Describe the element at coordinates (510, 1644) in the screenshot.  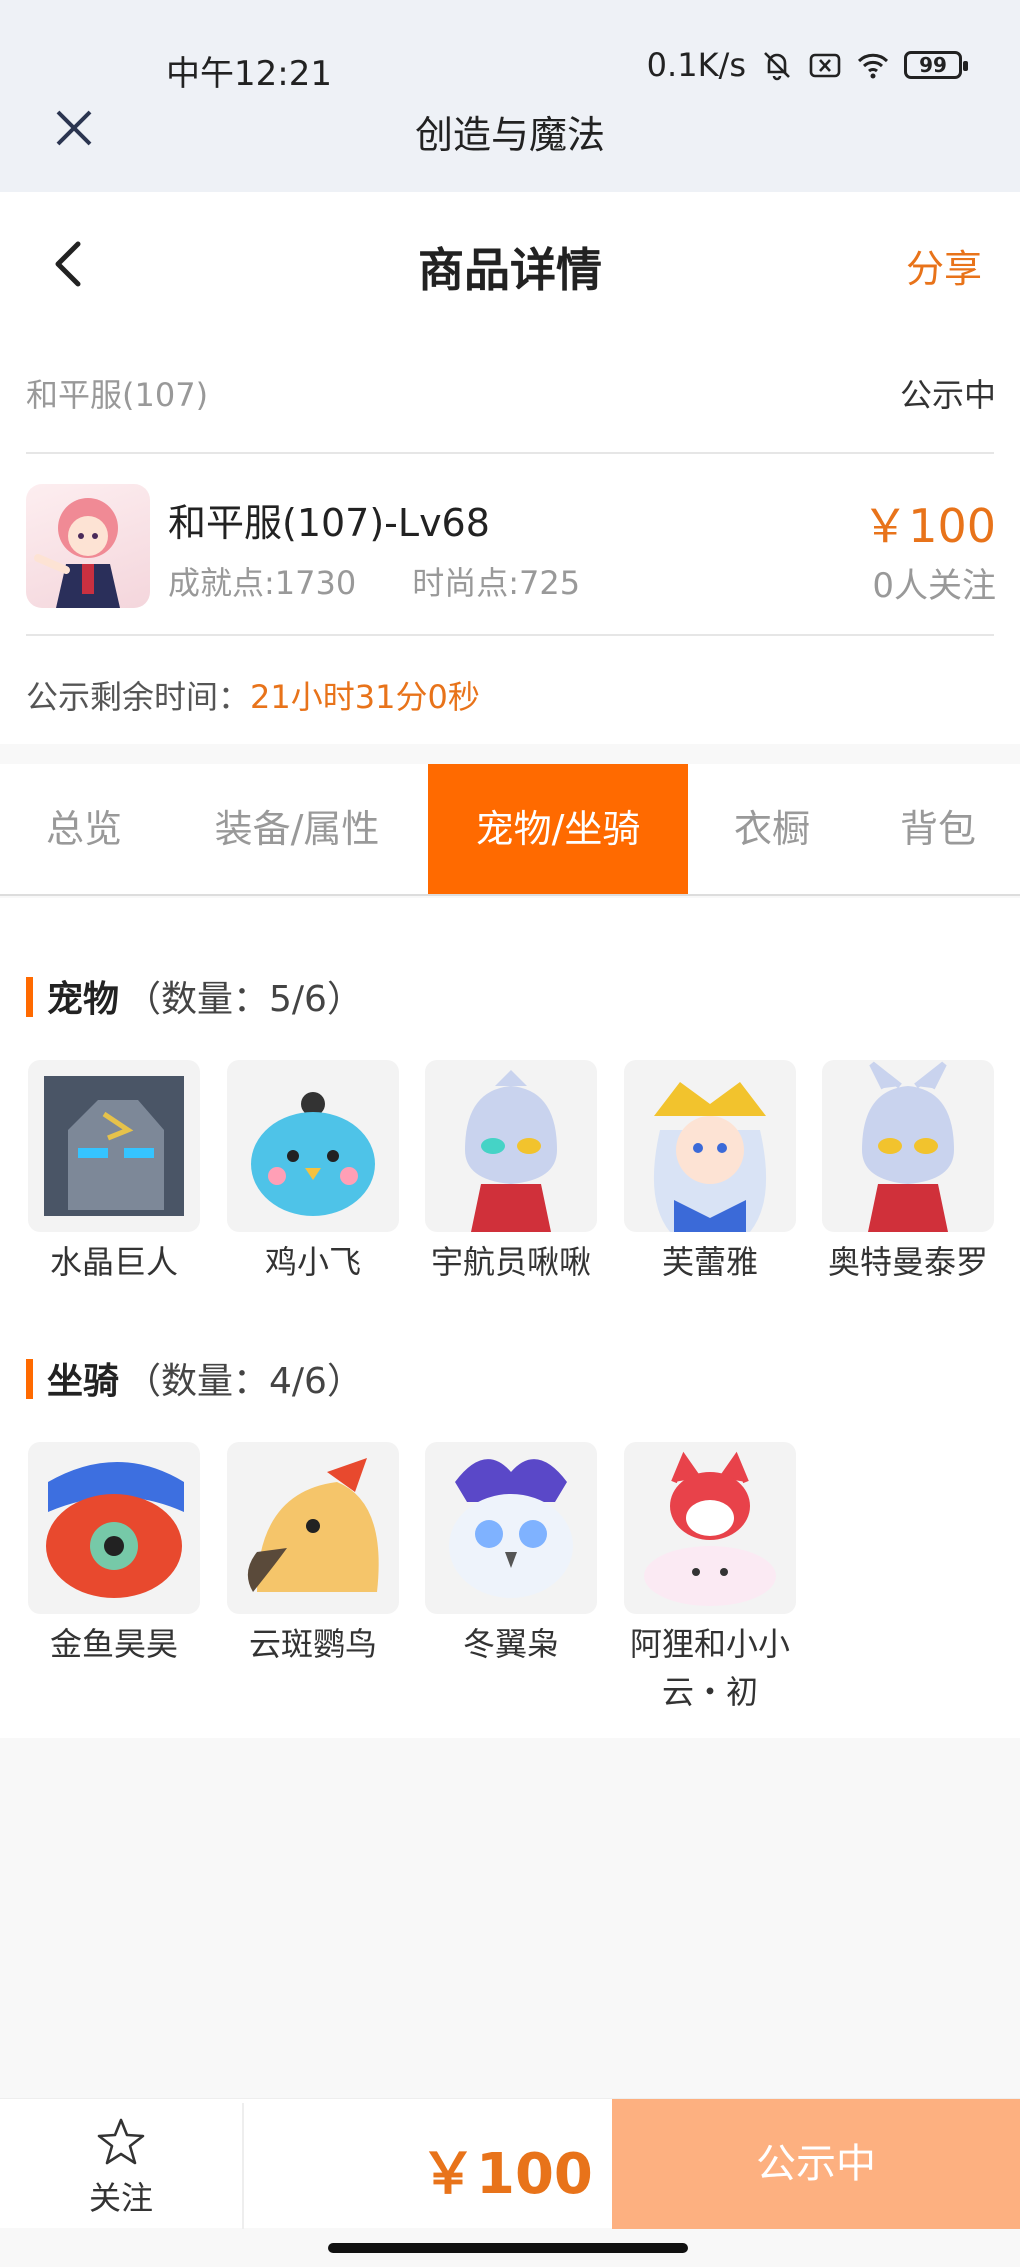
I see `mount-name: 冬翼枭` at that location.